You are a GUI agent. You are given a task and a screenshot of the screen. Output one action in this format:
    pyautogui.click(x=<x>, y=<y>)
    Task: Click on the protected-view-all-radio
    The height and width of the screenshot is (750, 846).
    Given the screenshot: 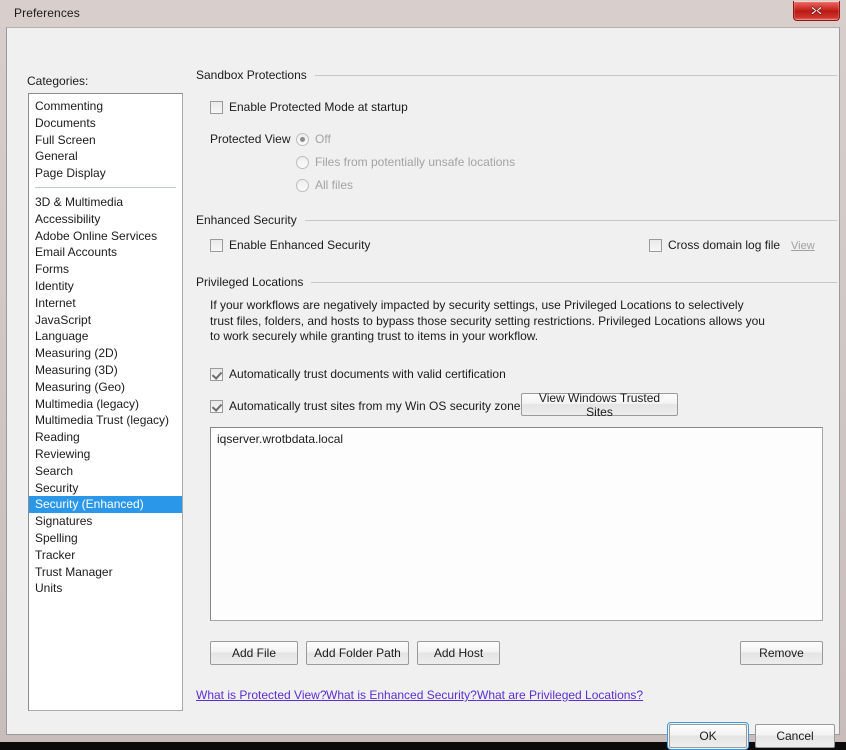 What is the action you would take?
    pyautogui.click(x=302, y=185)
    